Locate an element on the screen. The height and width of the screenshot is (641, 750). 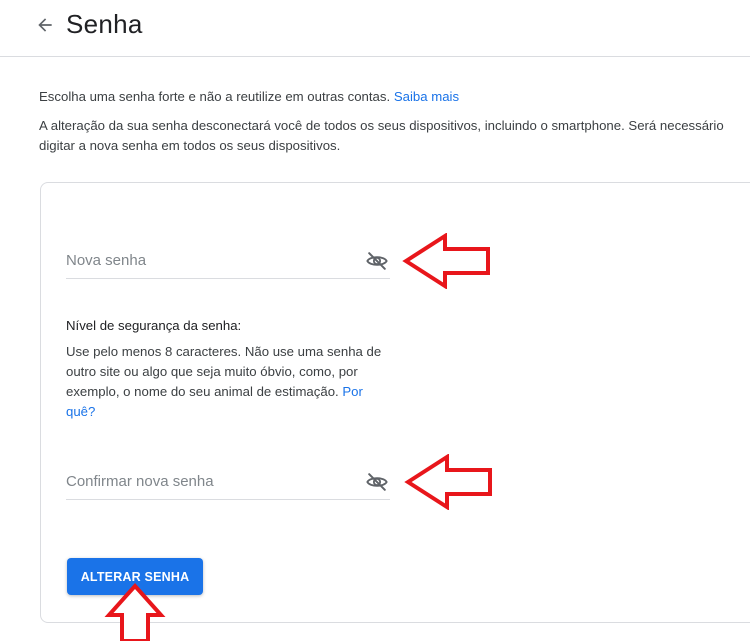
new-password-field is located at coordinates (228, 261).